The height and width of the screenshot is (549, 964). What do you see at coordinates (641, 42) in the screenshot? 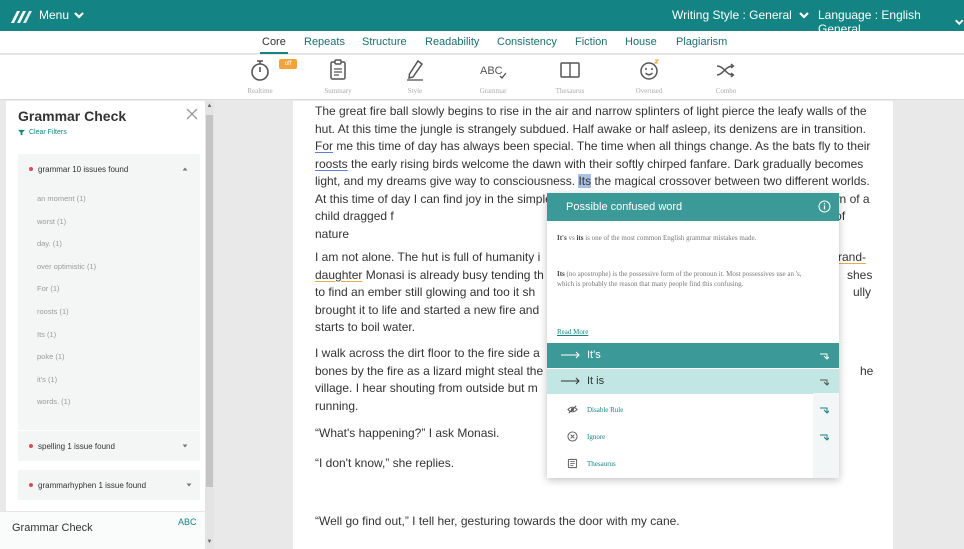
I see `tab-house: House` at bounding box center [641, 42].